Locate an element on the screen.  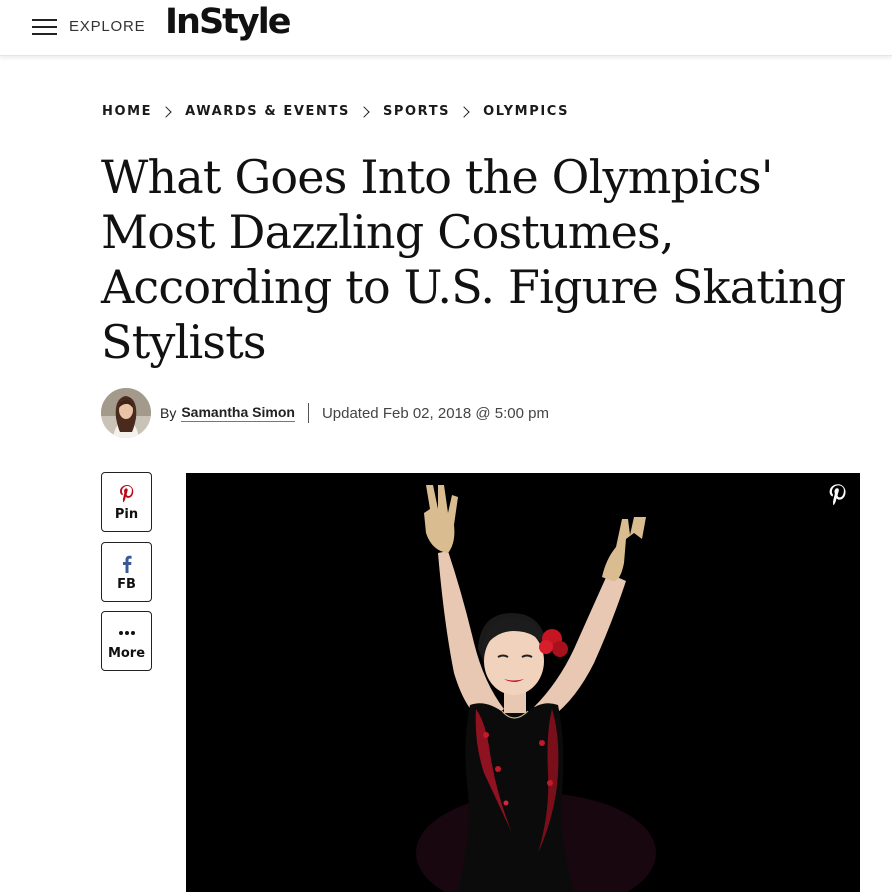
pinterest-icon is located at coordinates (127, 494).